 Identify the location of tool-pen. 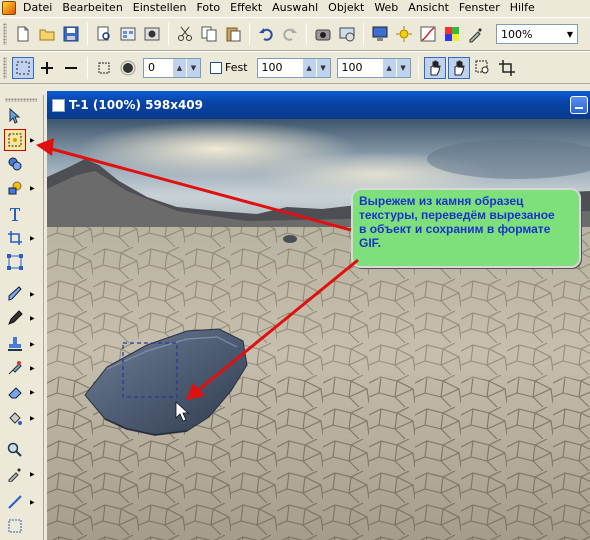
(15, 318).